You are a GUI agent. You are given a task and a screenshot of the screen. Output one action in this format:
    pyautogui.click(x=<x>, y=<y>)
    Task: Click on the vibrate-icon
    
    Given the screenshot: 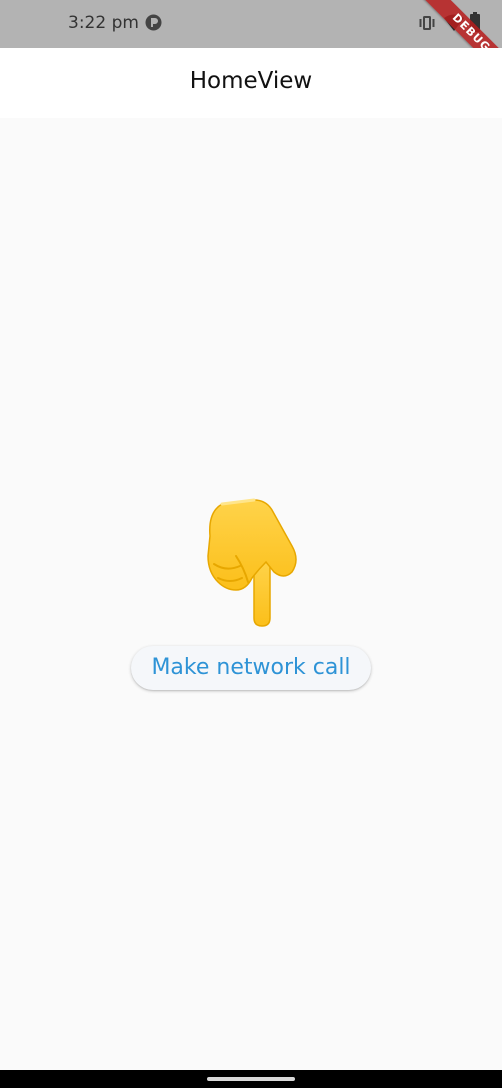 What is the action you would take?
    pyautogui.click(x=427, y=23)
    